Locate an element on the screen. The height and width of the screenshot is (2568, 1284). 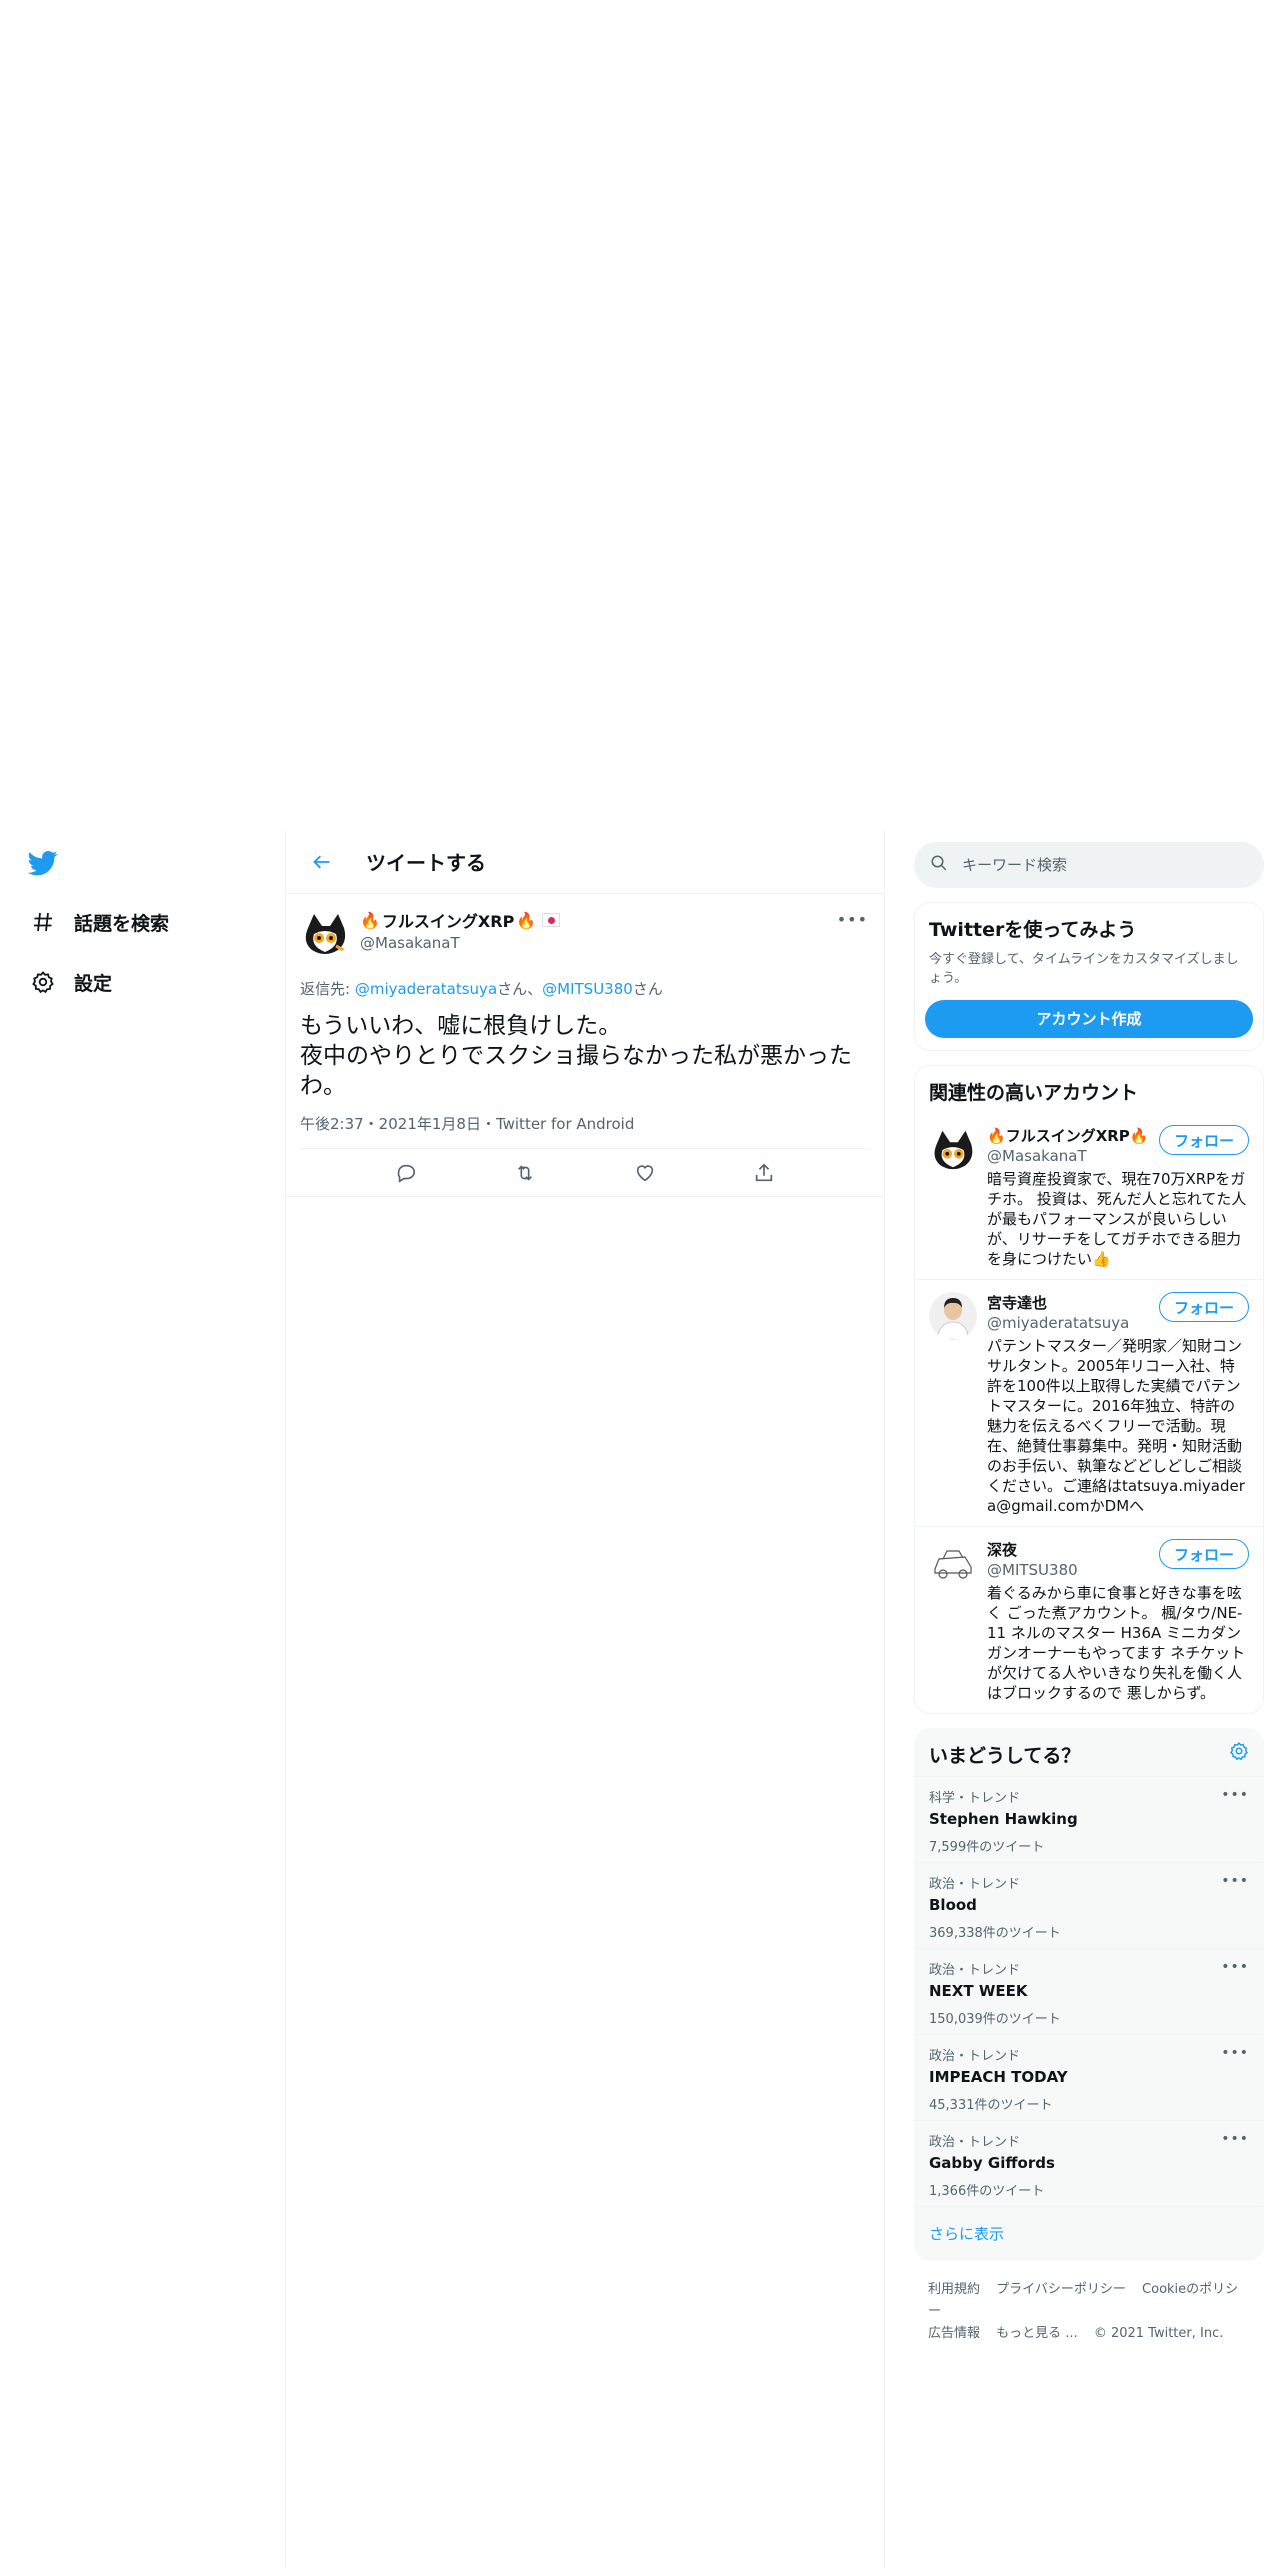
trends-title: いまどうしてる？ is located at coordinates (1005, 1756).